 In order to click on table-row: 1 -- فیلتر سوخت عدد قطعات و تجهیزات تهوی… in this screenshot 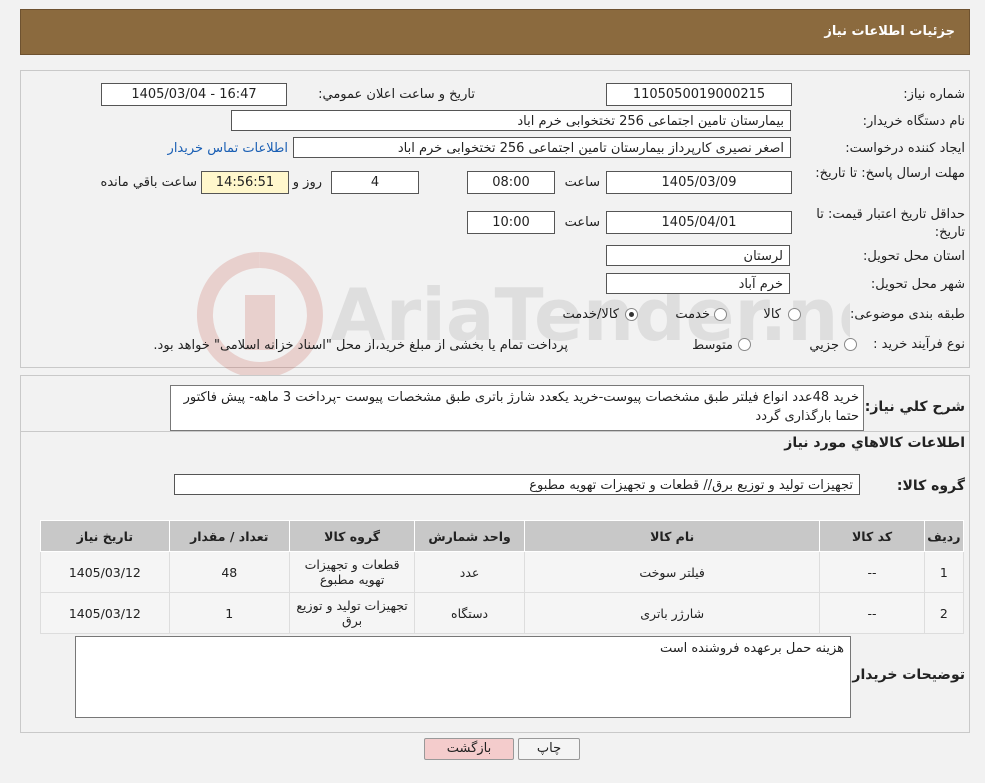, I will do `click(502, 572)`.